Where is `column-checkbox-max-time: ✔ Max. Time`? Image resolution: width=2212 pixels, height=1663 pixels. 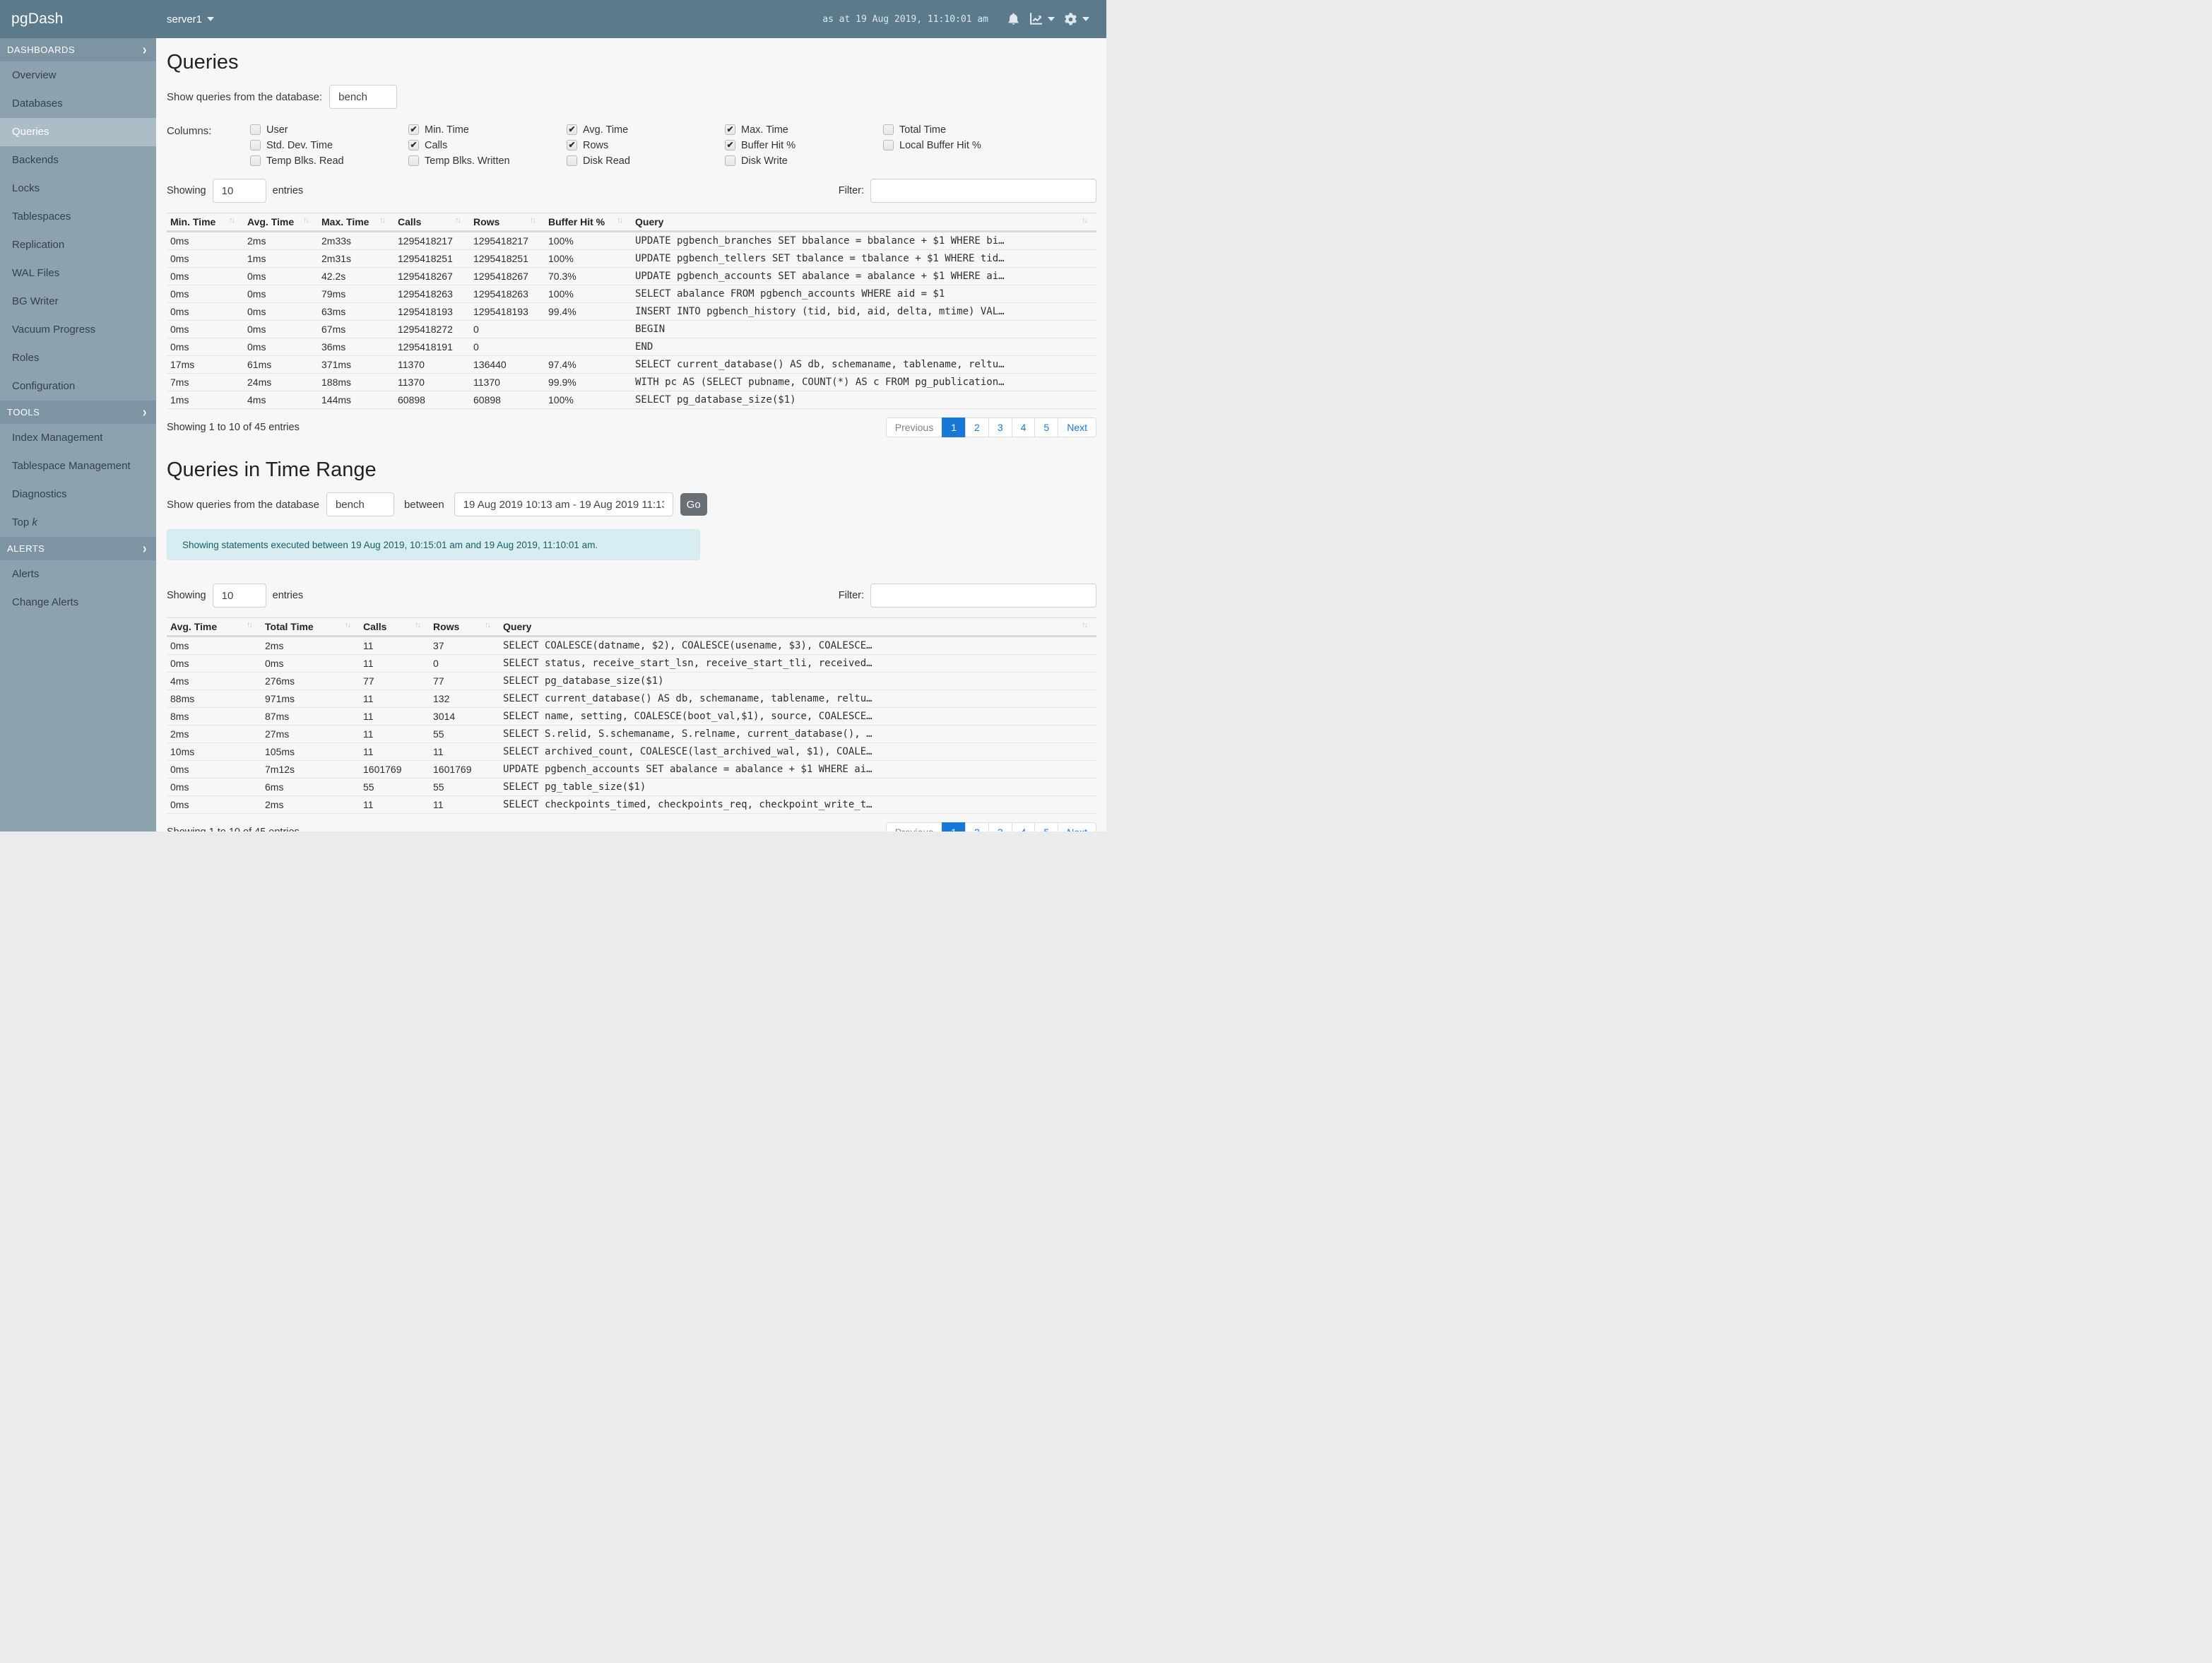 column-checkbox-max-time: ✔ Max. Time is located at coordinates (804, 130).